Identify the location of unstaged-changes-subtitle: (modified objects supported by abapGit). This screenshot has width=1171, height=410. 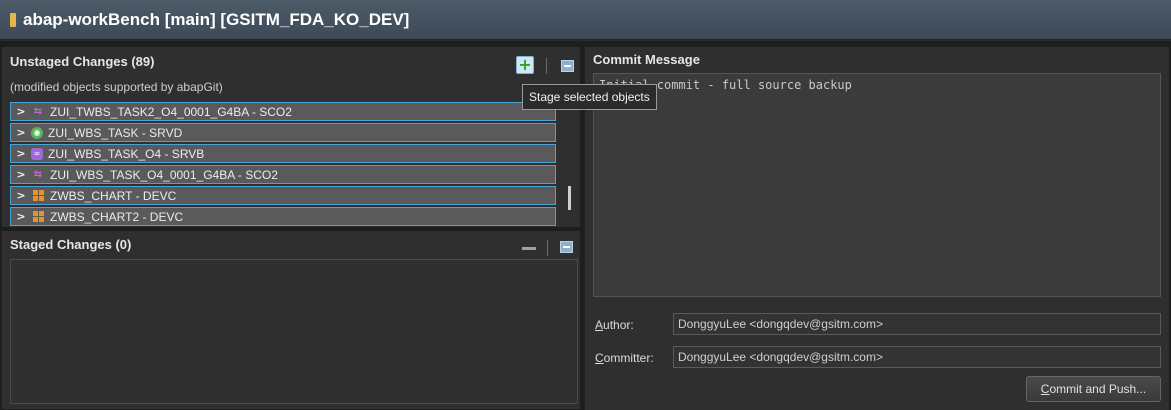
(116, 87).